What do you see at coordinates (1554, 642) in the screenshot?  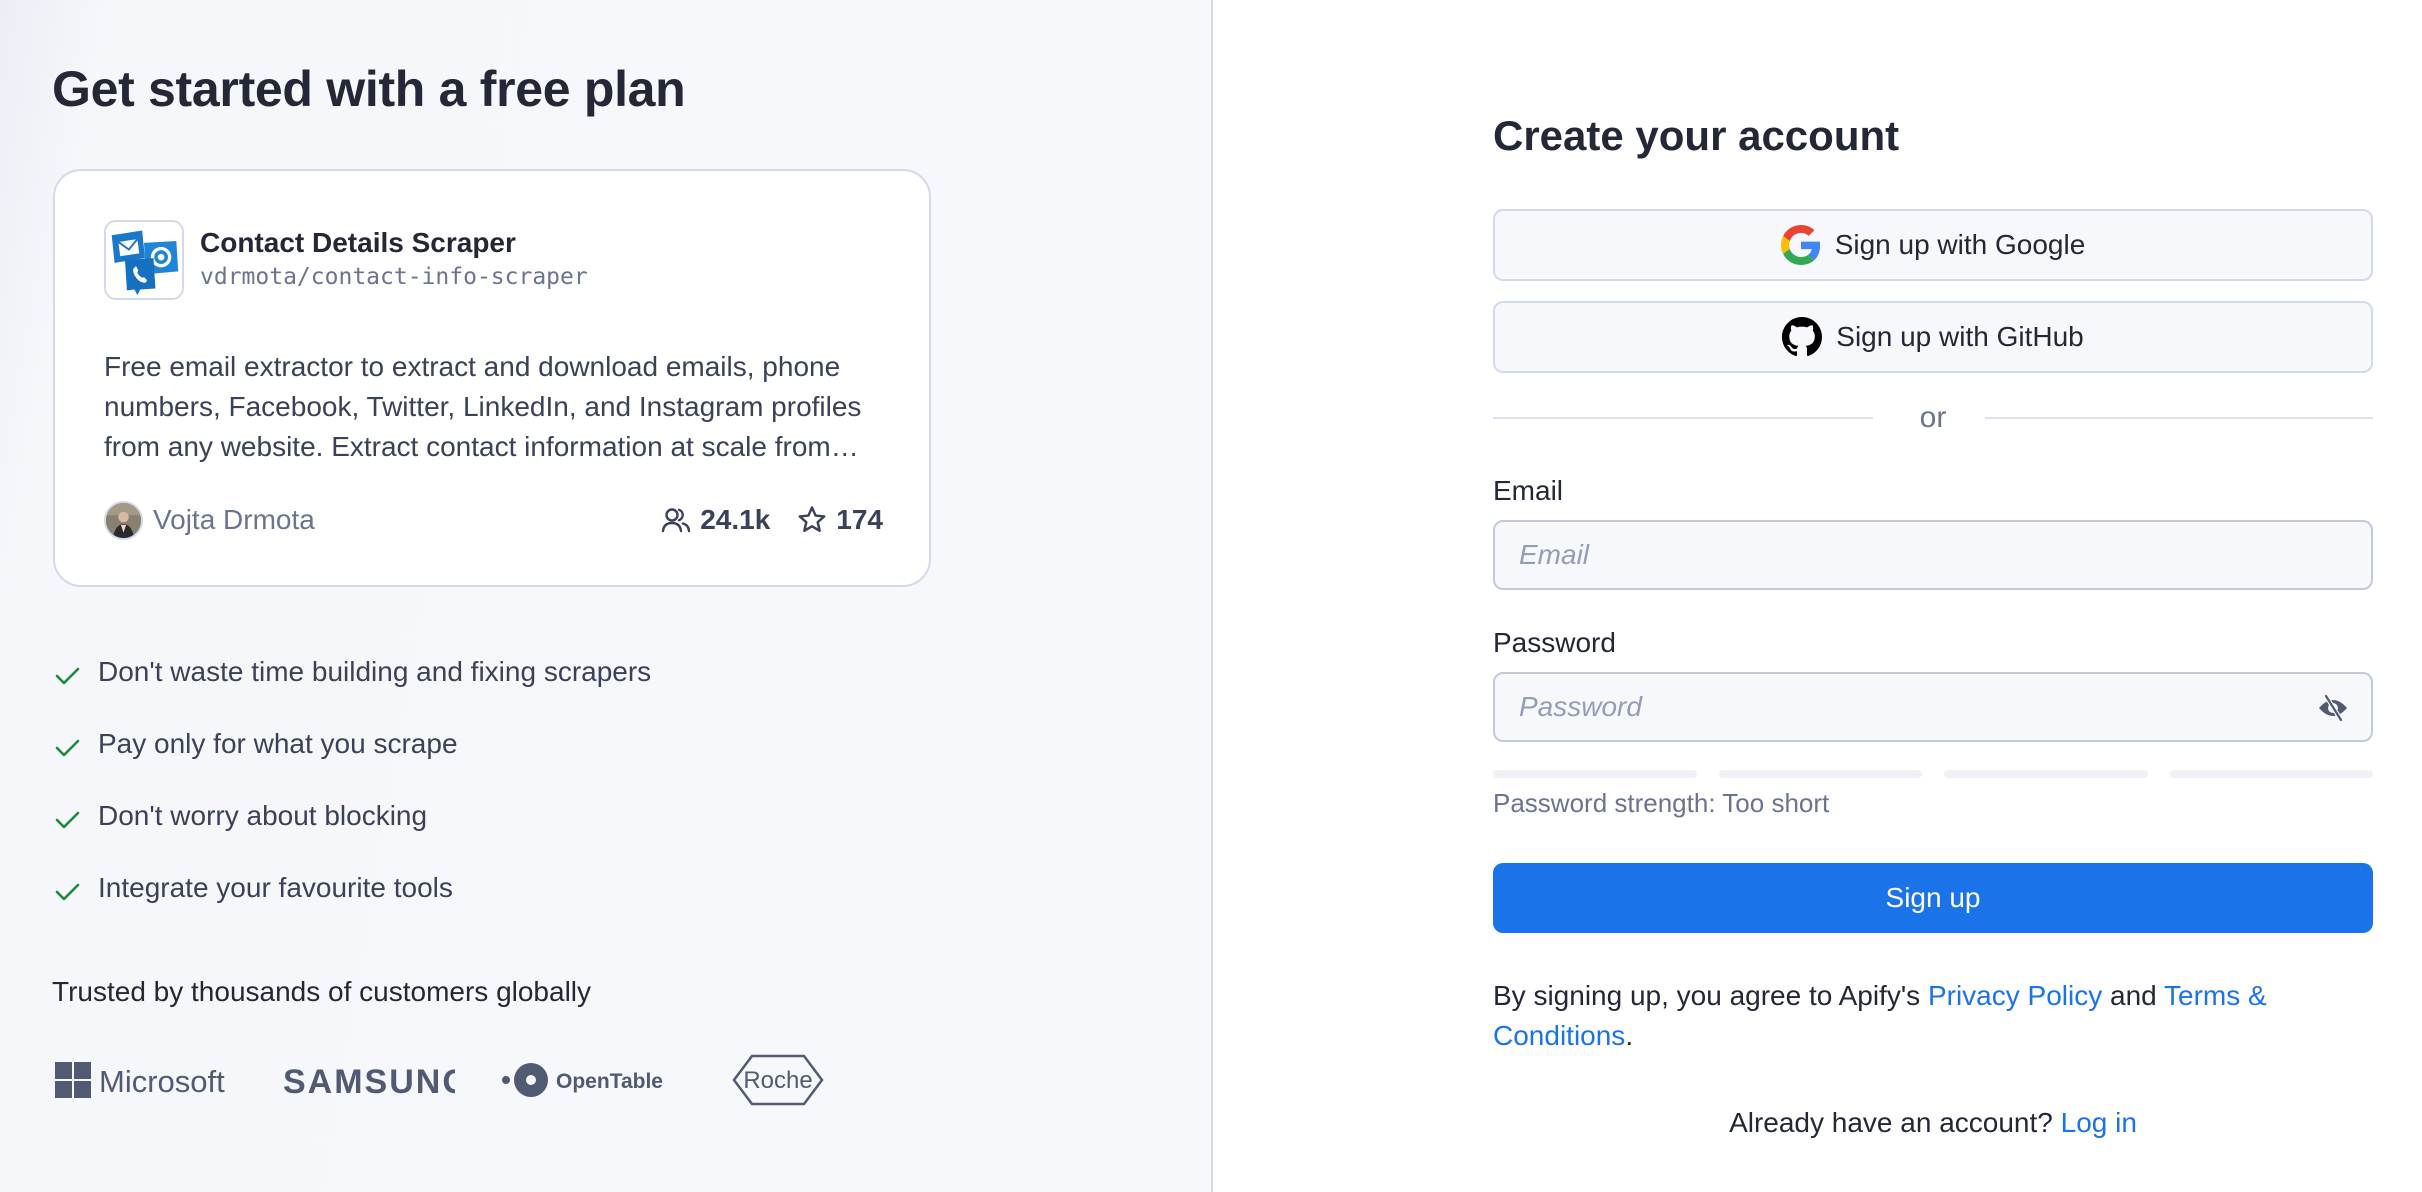 I see `password-label: Password` at bounding box center [1554, 642].